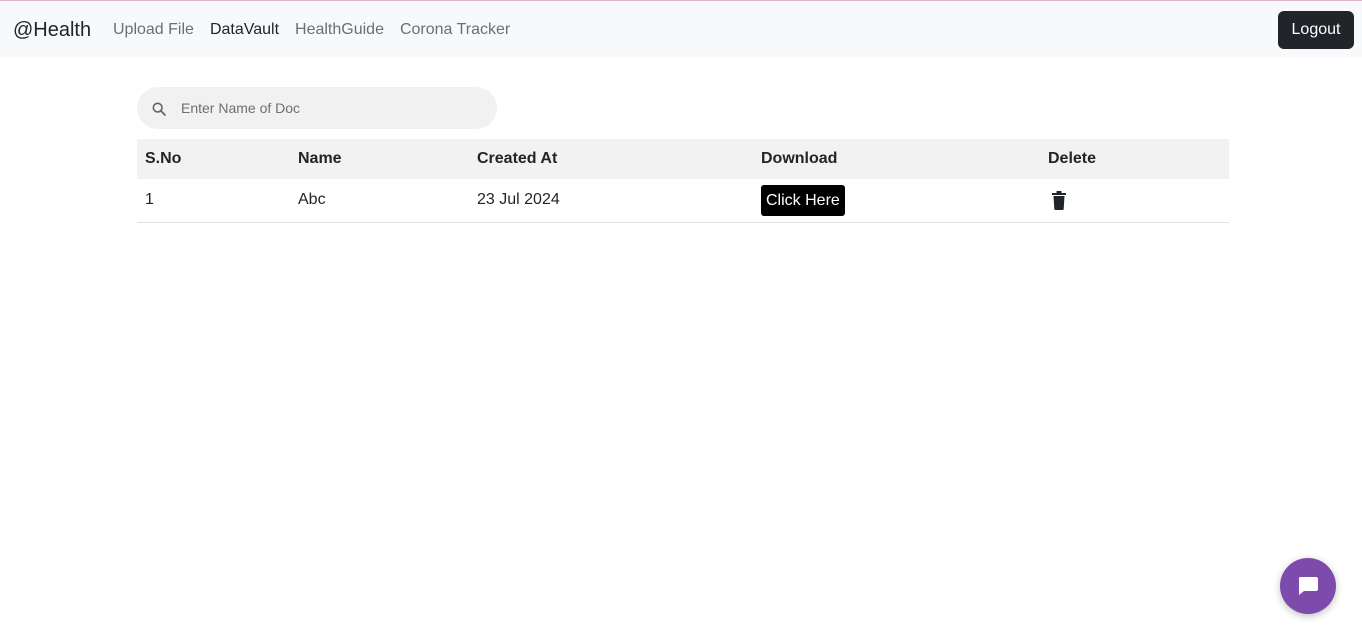 The width and height of the screenshot is (1362, 632). I want to click on table-row: 1 Abc 23 Jul 2024 Click Here, so click(683, 201).